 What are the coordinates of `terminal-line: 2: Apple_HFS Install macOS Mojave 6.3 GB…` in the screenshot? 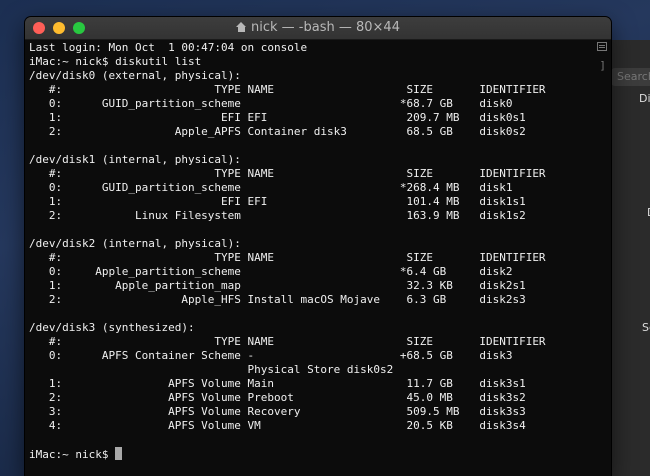 It's located at (277, 299).